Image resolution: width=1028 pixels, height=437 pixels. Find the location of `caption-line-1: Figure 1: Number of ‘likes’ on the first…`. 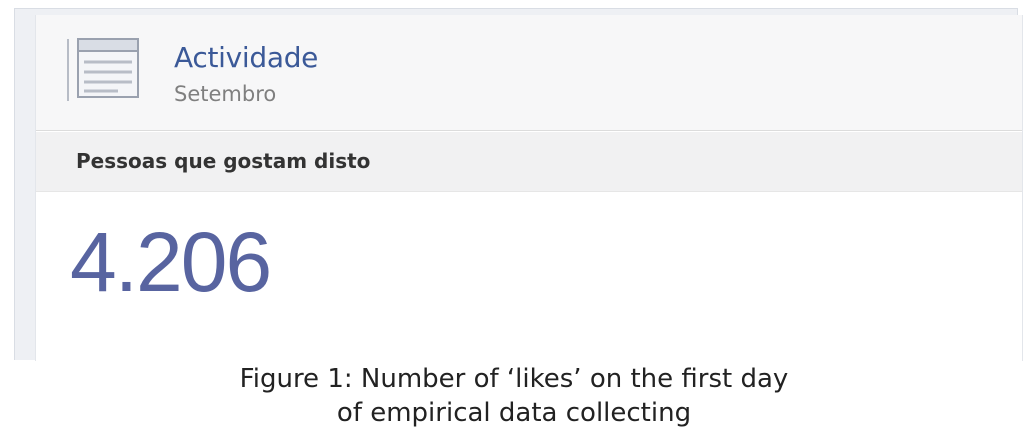

caption-line-1: Figure 1: Number of ‘likes’ on the first… is located at coordinates (514, 379).